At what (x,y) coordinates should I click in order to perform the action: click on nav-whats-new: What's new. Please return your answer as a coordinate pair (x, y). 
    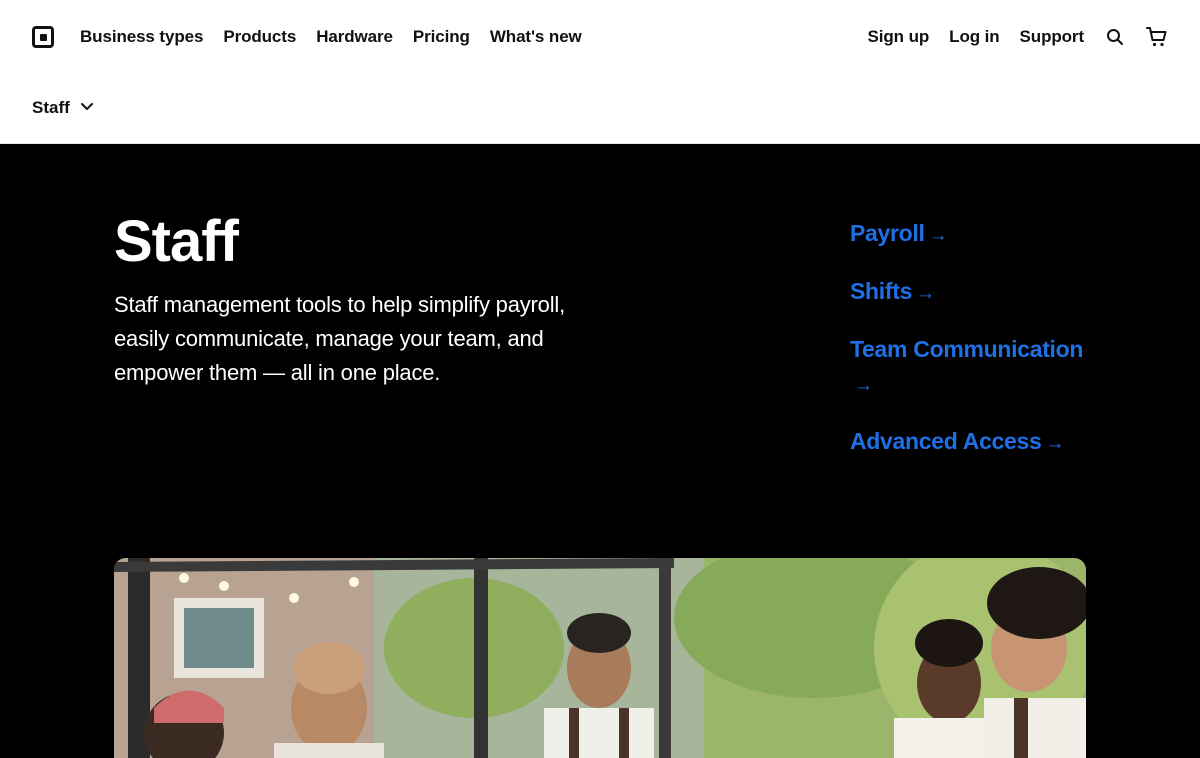
    Looking at the image, I should click on (536, 37).